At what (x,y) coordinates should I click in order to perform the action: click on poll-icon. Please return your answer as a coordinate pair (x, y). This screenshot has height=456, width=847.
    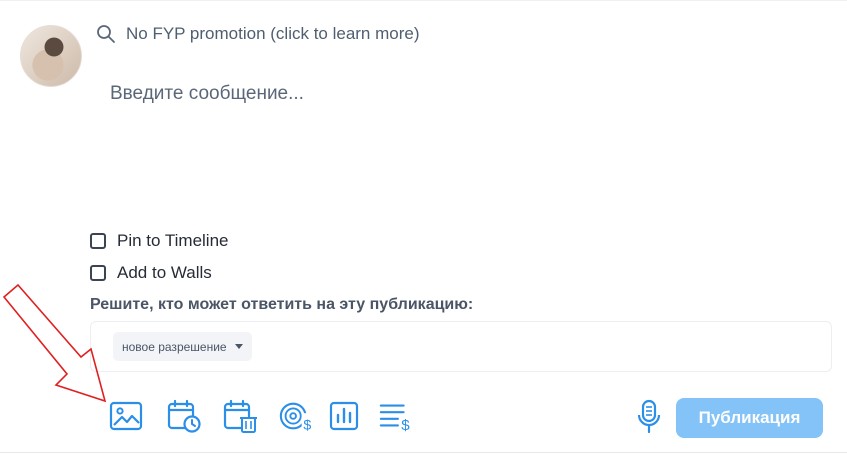
    Looking at the image, I should click on (344, 416).